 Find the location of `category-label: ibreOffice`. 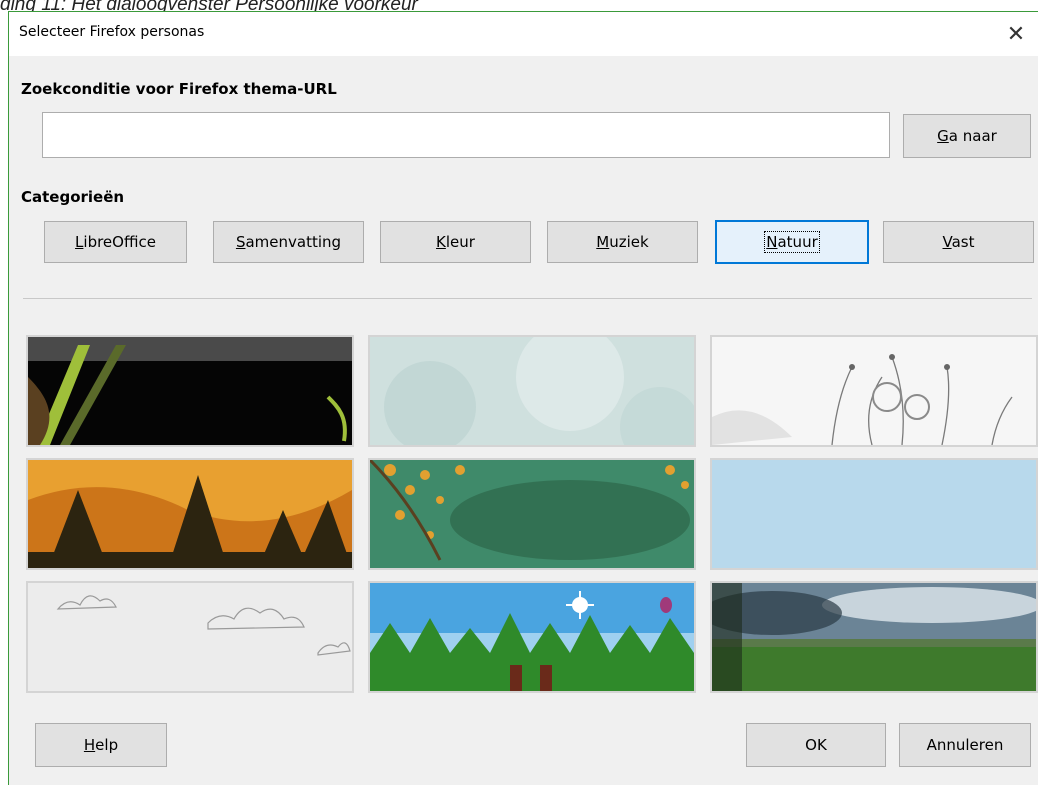

category-label: ibreOffice is located at coordinates (119, 242).